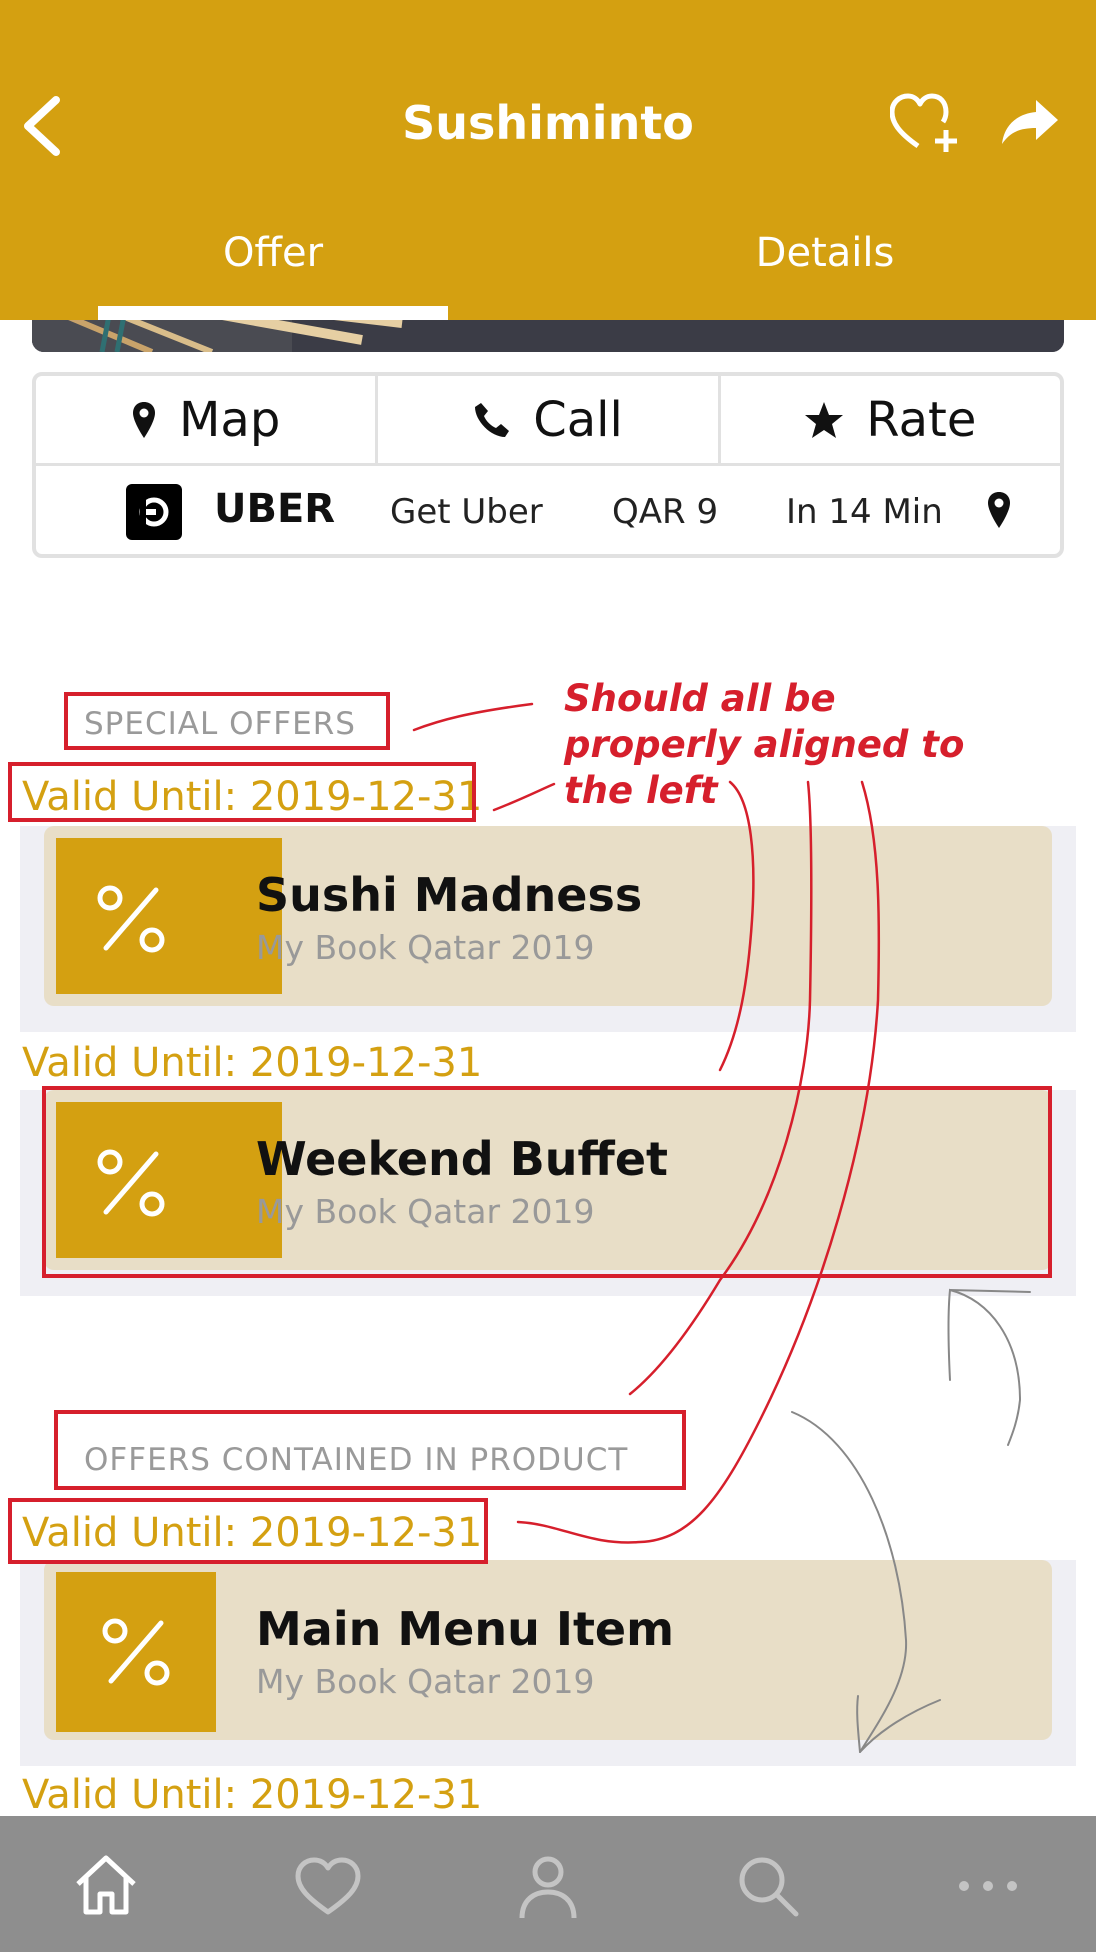 The width and height of the screenshot is (1096, 1952). I want to click on bottom-tab-bar, so click(548, 1884).